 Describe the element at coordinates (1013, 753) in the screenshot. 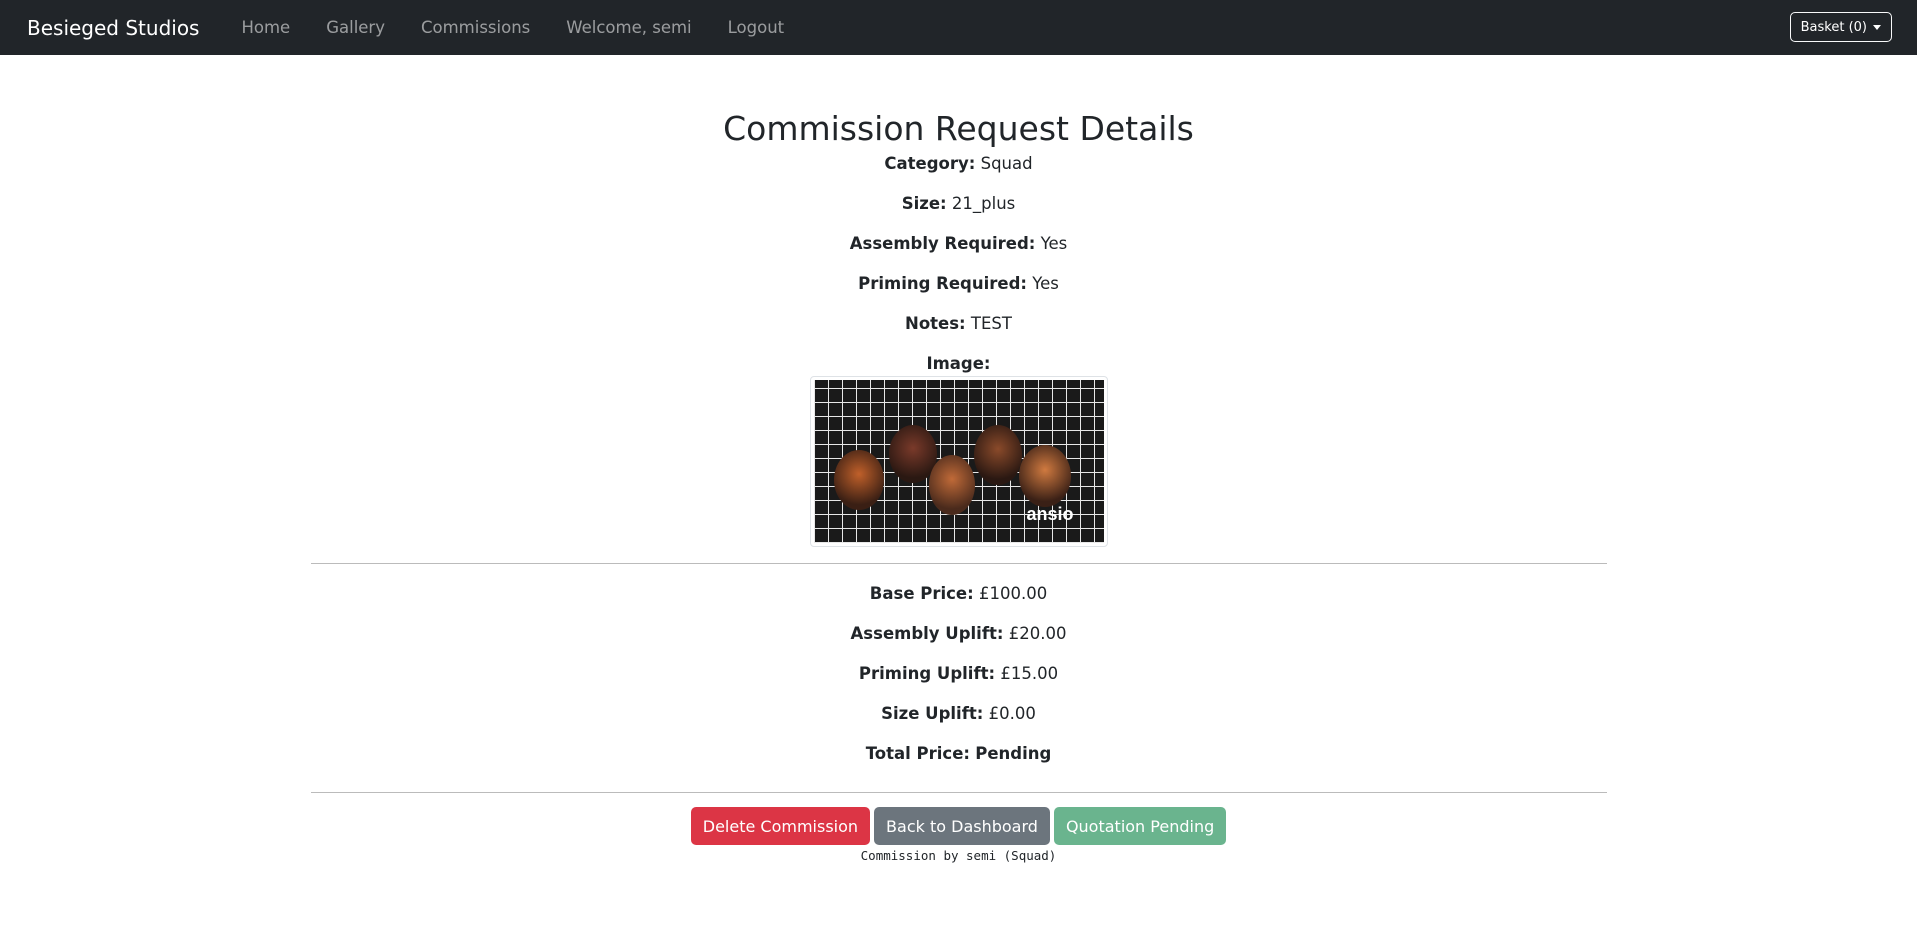

I see `total-value: Pending` at that location.